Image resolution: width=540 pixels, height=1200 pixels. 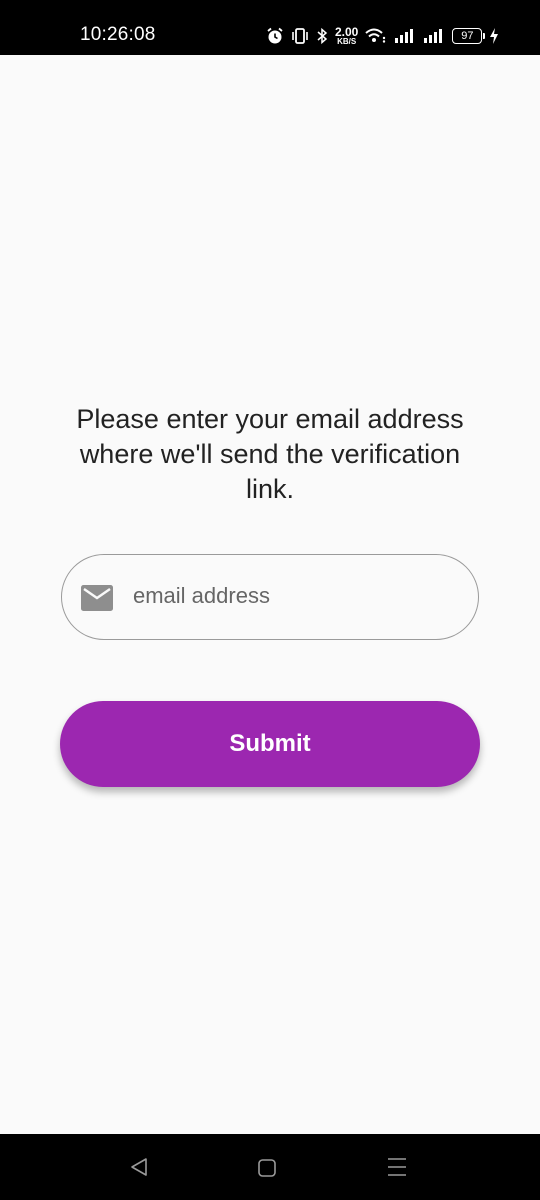 I want to click on battery-level: 97, so click(x=467, y=36).